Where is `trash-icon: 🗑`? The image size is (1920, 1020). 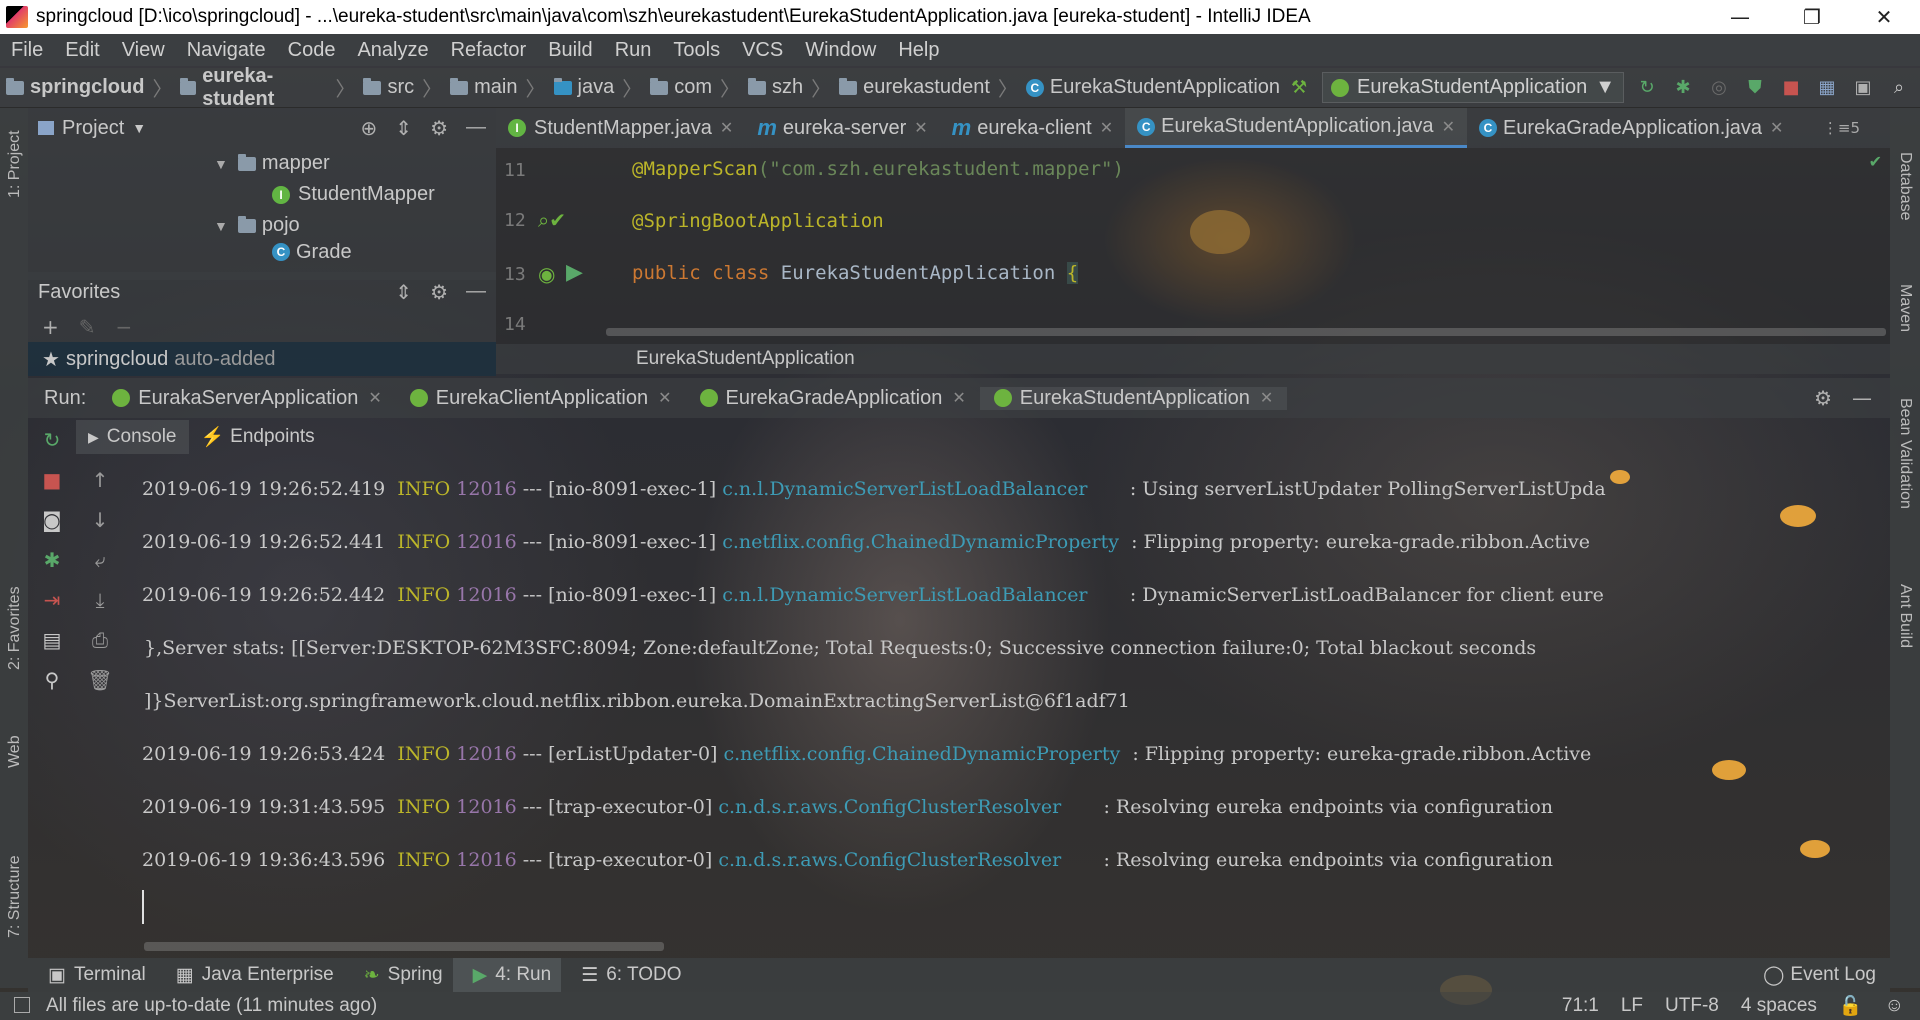
trash-icon: 🗑 is located at coordinates (100, 680).